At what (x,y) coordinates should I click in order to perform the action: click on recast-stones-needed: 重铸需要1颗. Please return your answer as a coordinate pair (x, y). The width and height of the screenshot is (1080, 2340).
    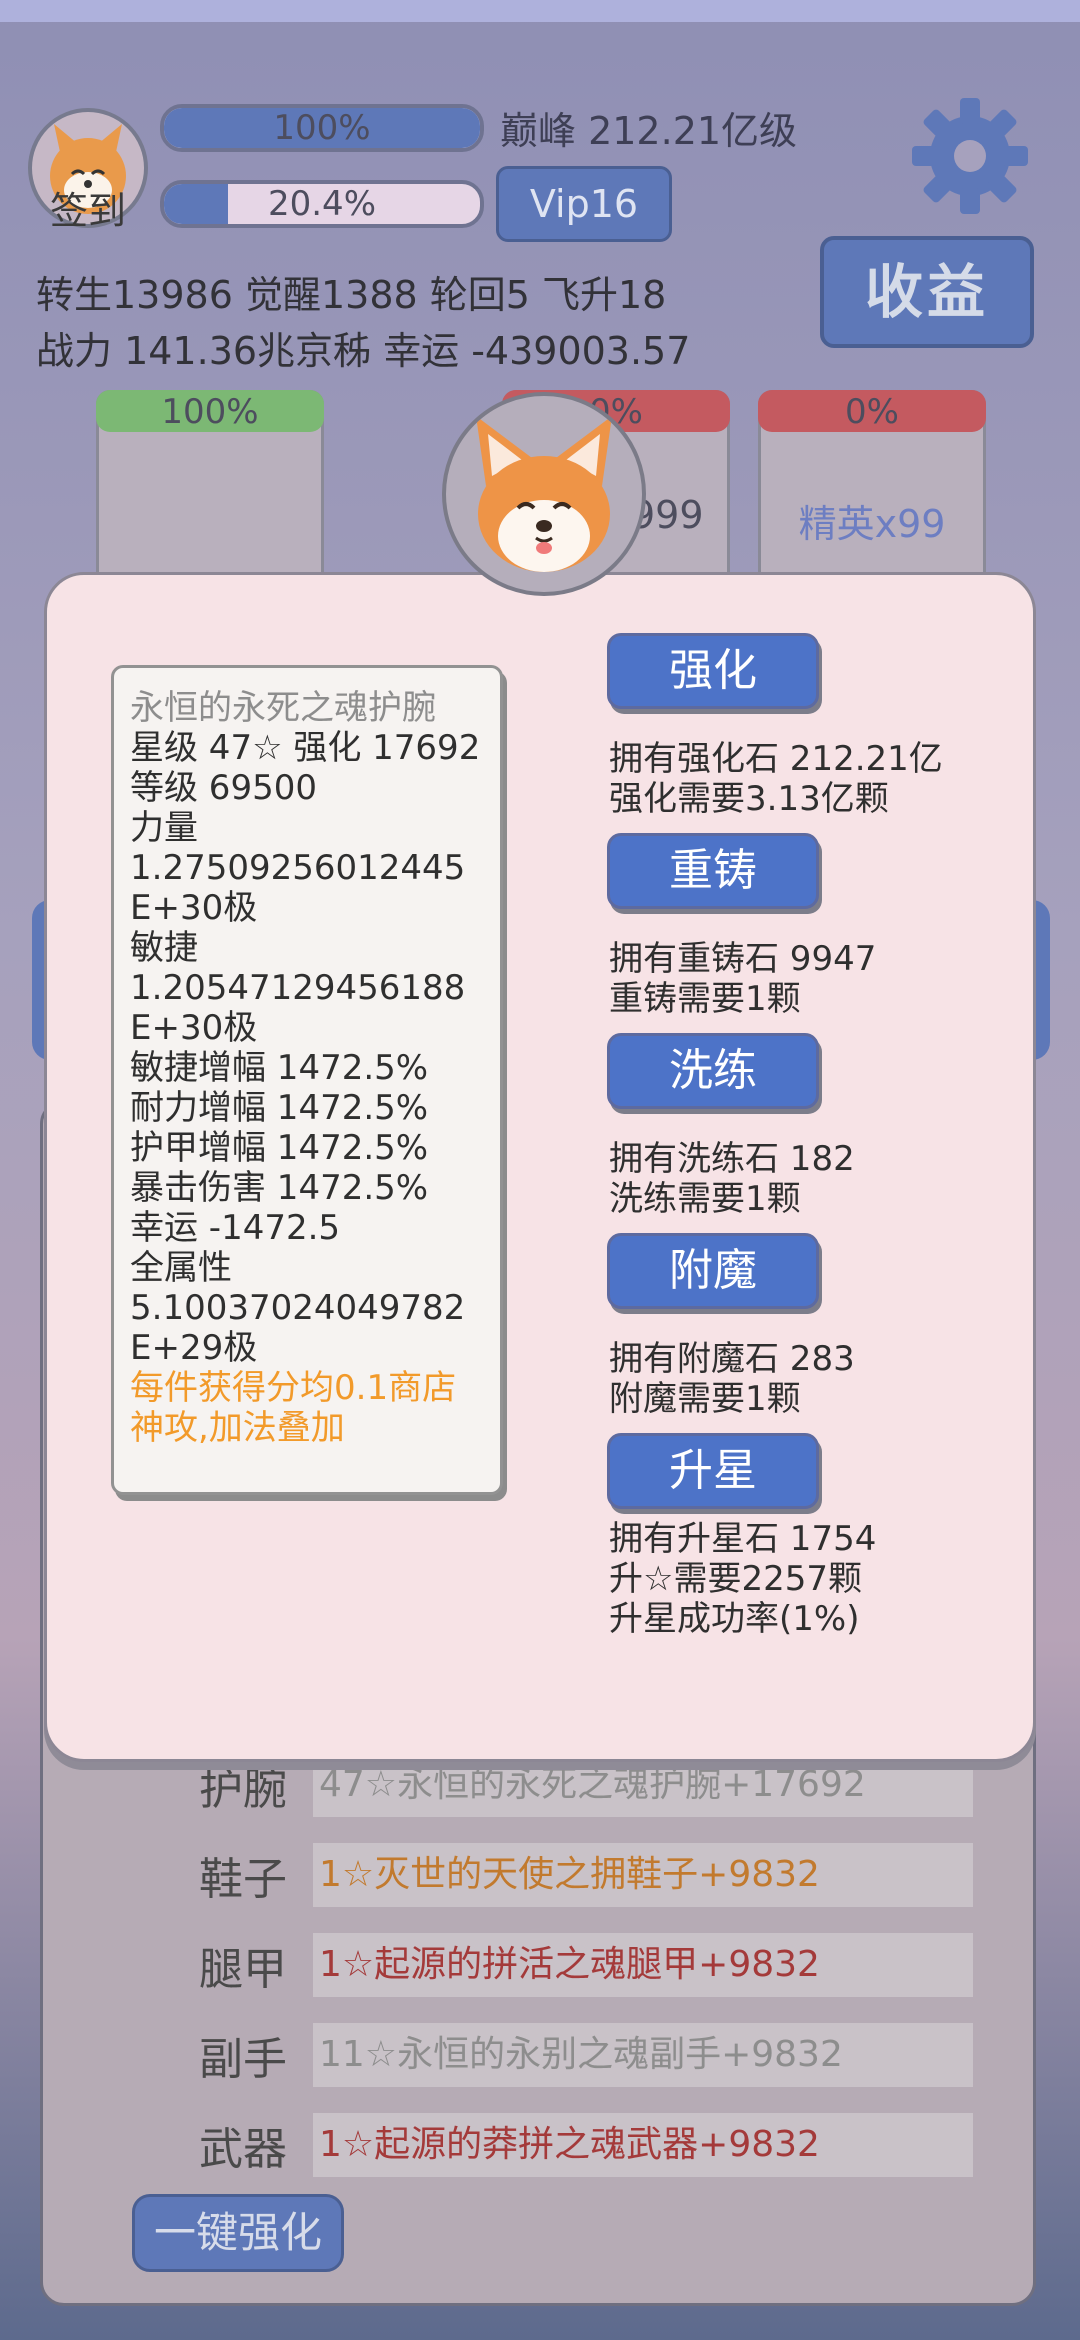
    Looking at the image, I should click on (705, 999).